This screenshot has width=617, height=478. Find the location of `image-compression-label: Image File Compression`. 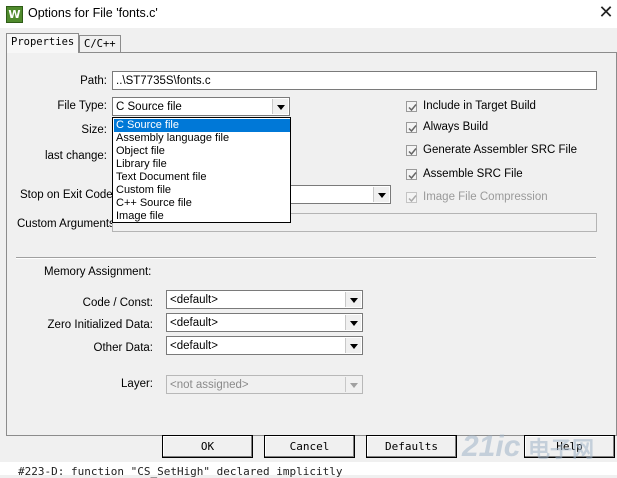

image-compression-label: Image File Compression is located at coordinates (485, 197).